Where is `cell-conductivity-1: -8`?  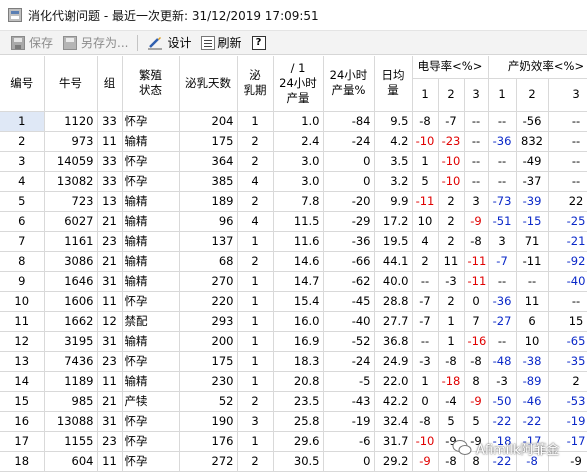
cell-conductivity-1: -8 is located at coordinates (425, 421).